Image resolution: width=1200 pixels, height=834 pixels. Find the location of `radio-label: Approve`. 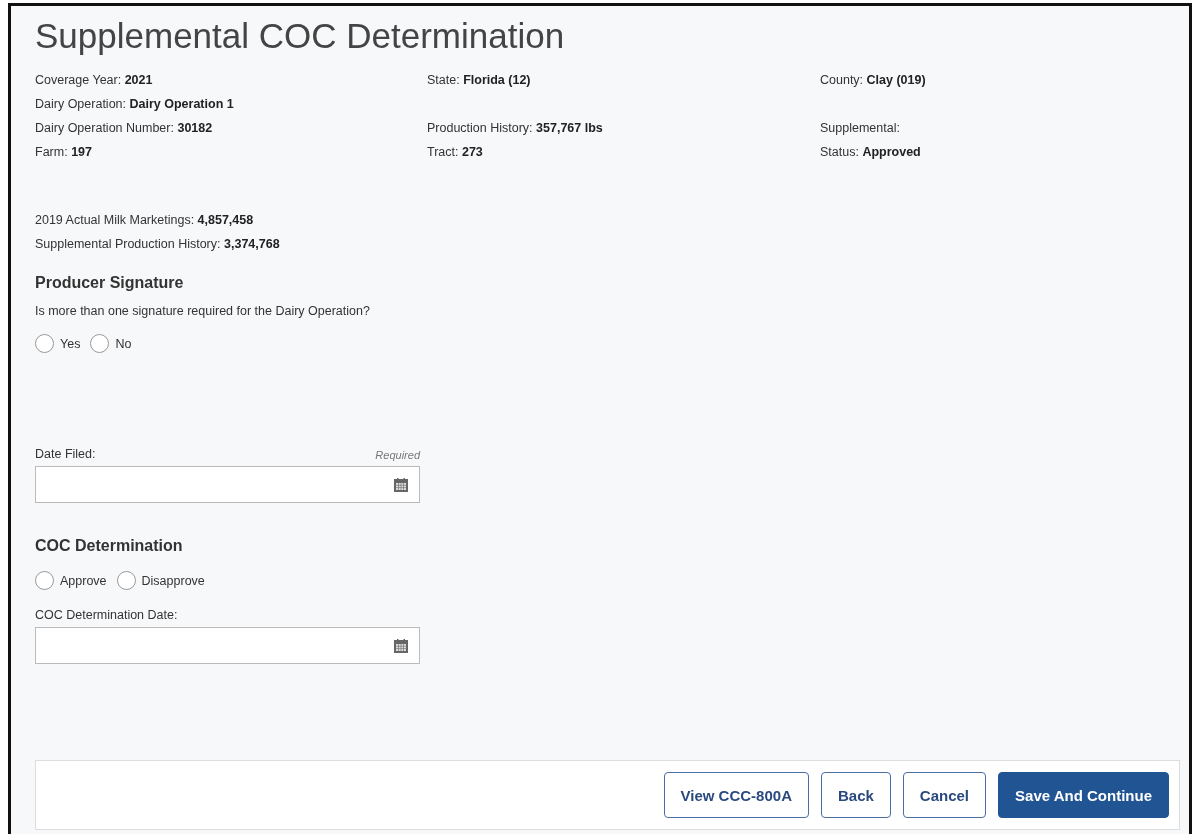

radio-label: Approve is located at coordinates (83, 580).